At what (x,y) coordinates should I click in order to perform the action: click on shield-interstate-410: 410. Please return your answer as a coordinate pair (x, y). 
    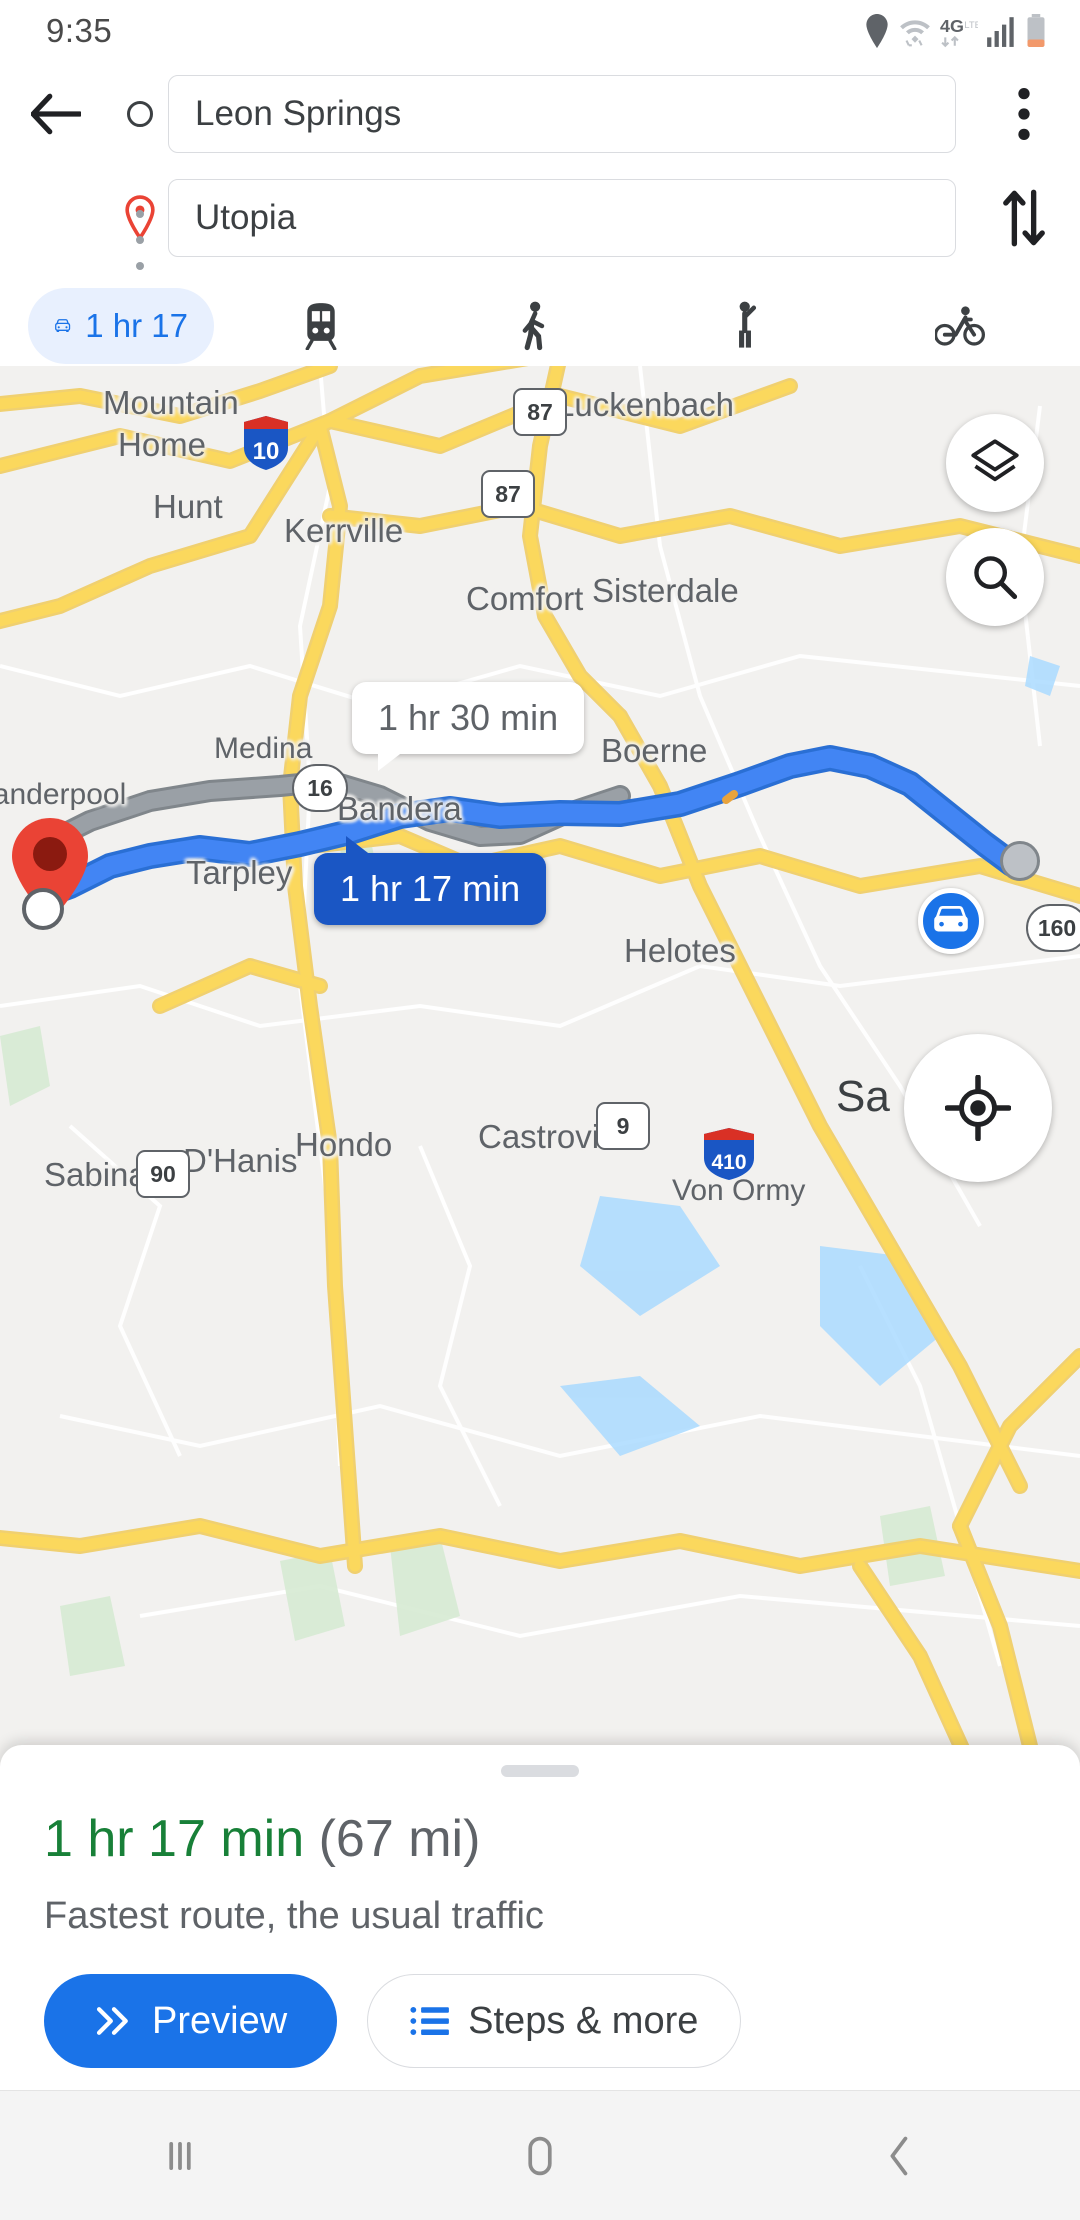
    Looking at the image, I should click on (729, 1154).